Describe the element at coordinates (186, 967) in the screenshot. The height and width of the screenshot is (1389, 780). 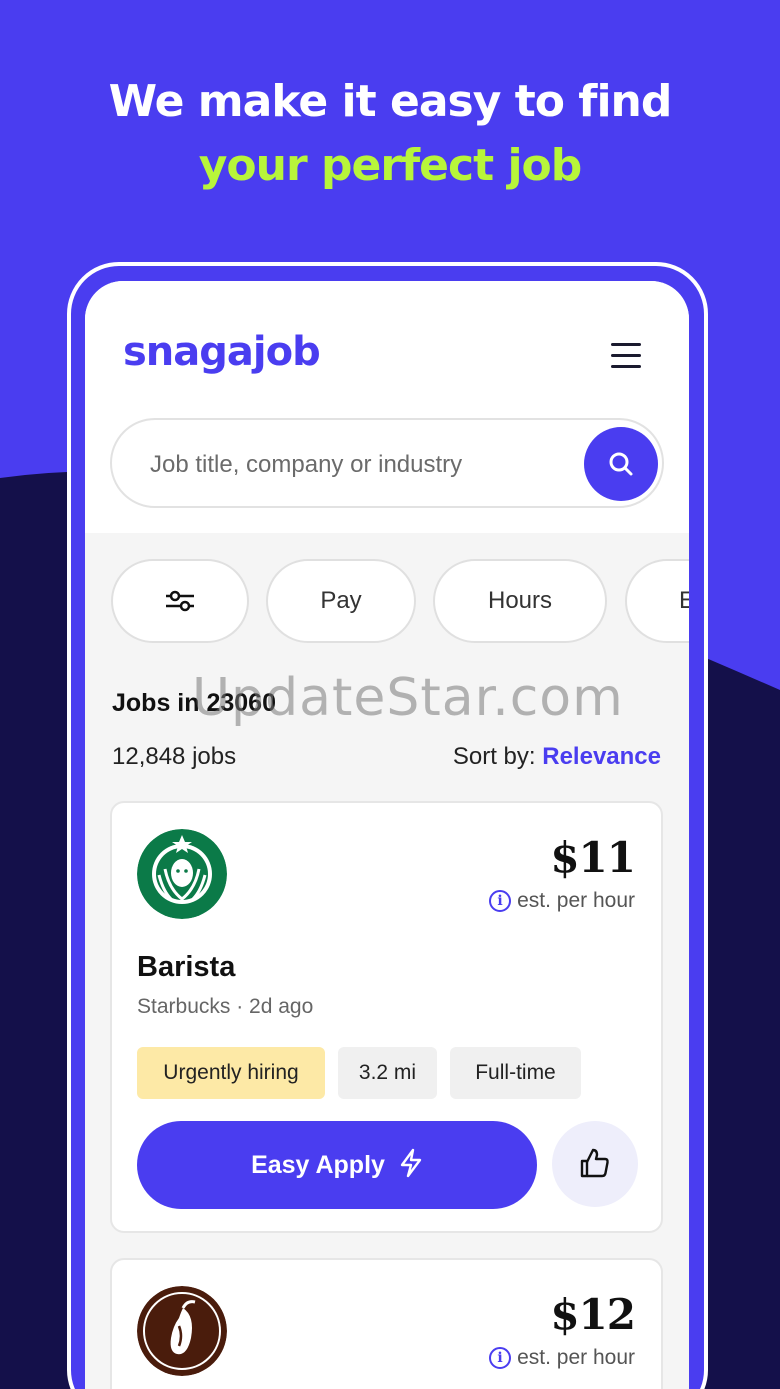
I see `job-title: Barista` at that location.